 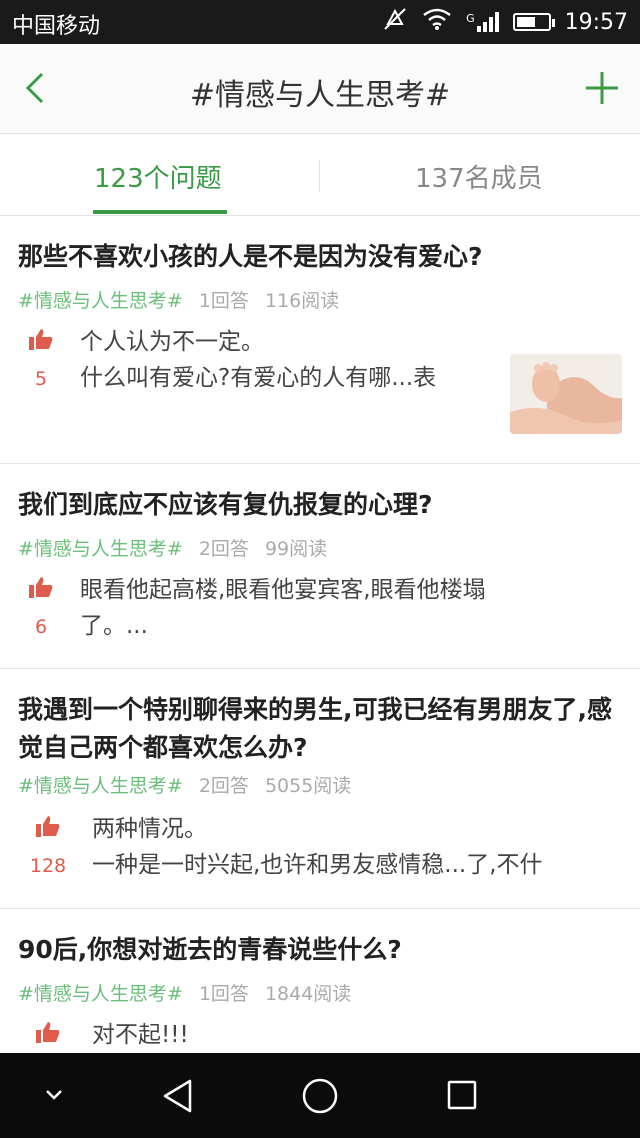 What do you see at coordinates (566, 394) in the screenshot?
I see `answer-photo` at bounding box center [566, 394].